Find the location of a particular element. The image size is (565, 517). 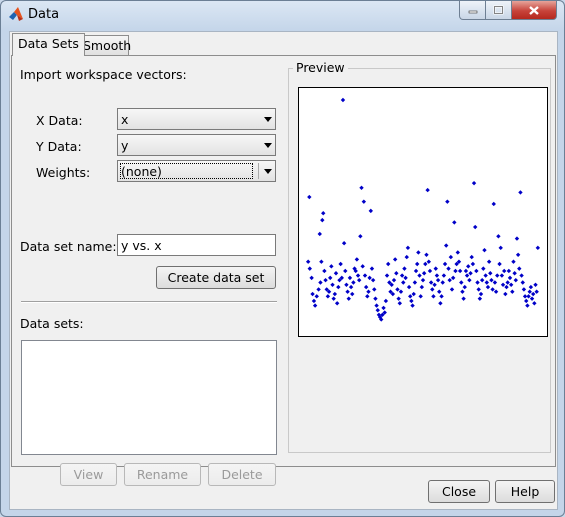

matlab-logo-icon is located at coordinates (16, 14).